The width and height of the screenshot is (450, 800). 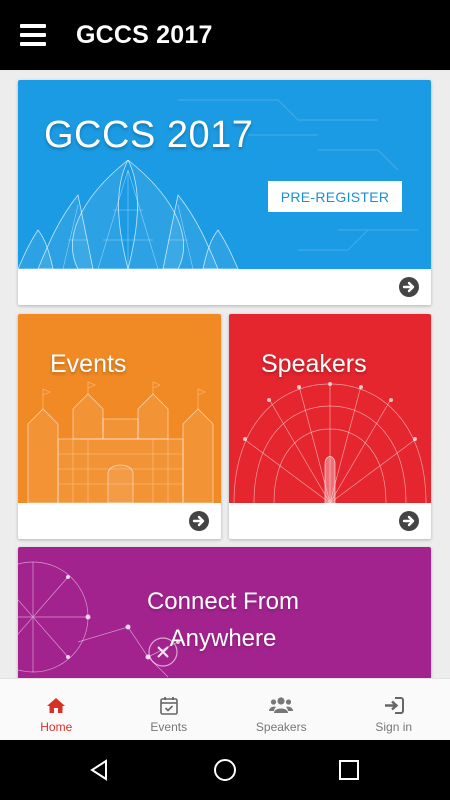 I want to click on bottom-navigation: Home Events Speakers Sign in, so click(x=225, y=709).